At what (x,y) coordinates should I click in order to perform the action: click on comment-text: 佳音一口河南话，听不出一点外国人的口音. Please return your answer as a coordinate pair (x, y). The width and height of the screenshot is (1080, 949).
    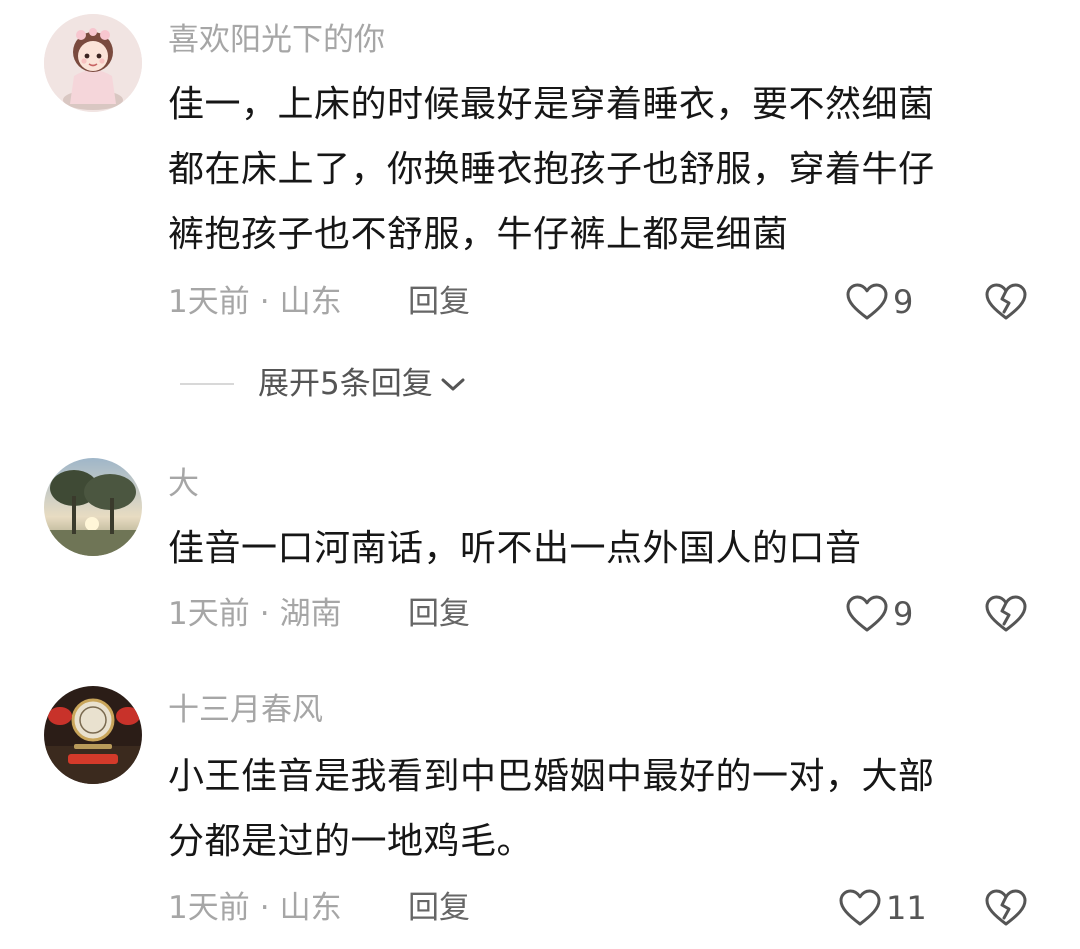
    Looking at the image, I should click on (608, 548).